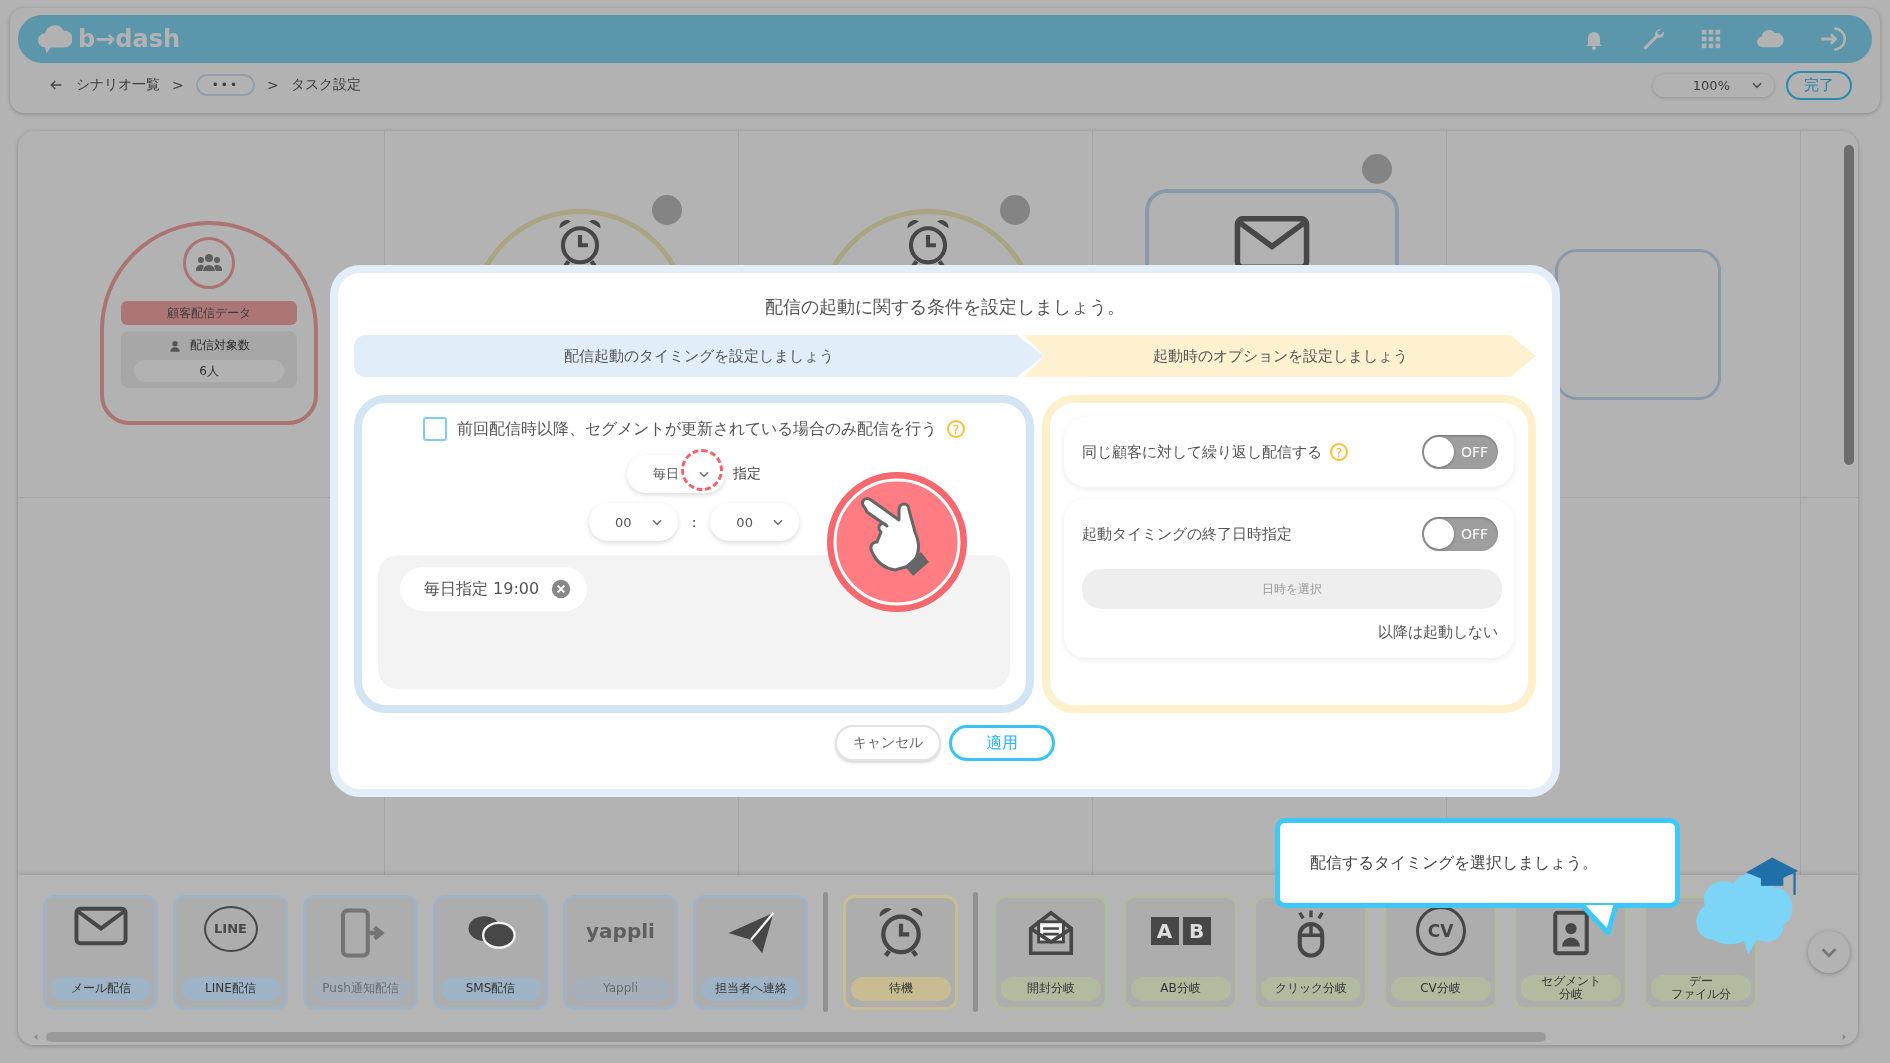  Describe the element at coordinates (36, 1037) in the screenshot. I see `scroll-left-icon` at that location.